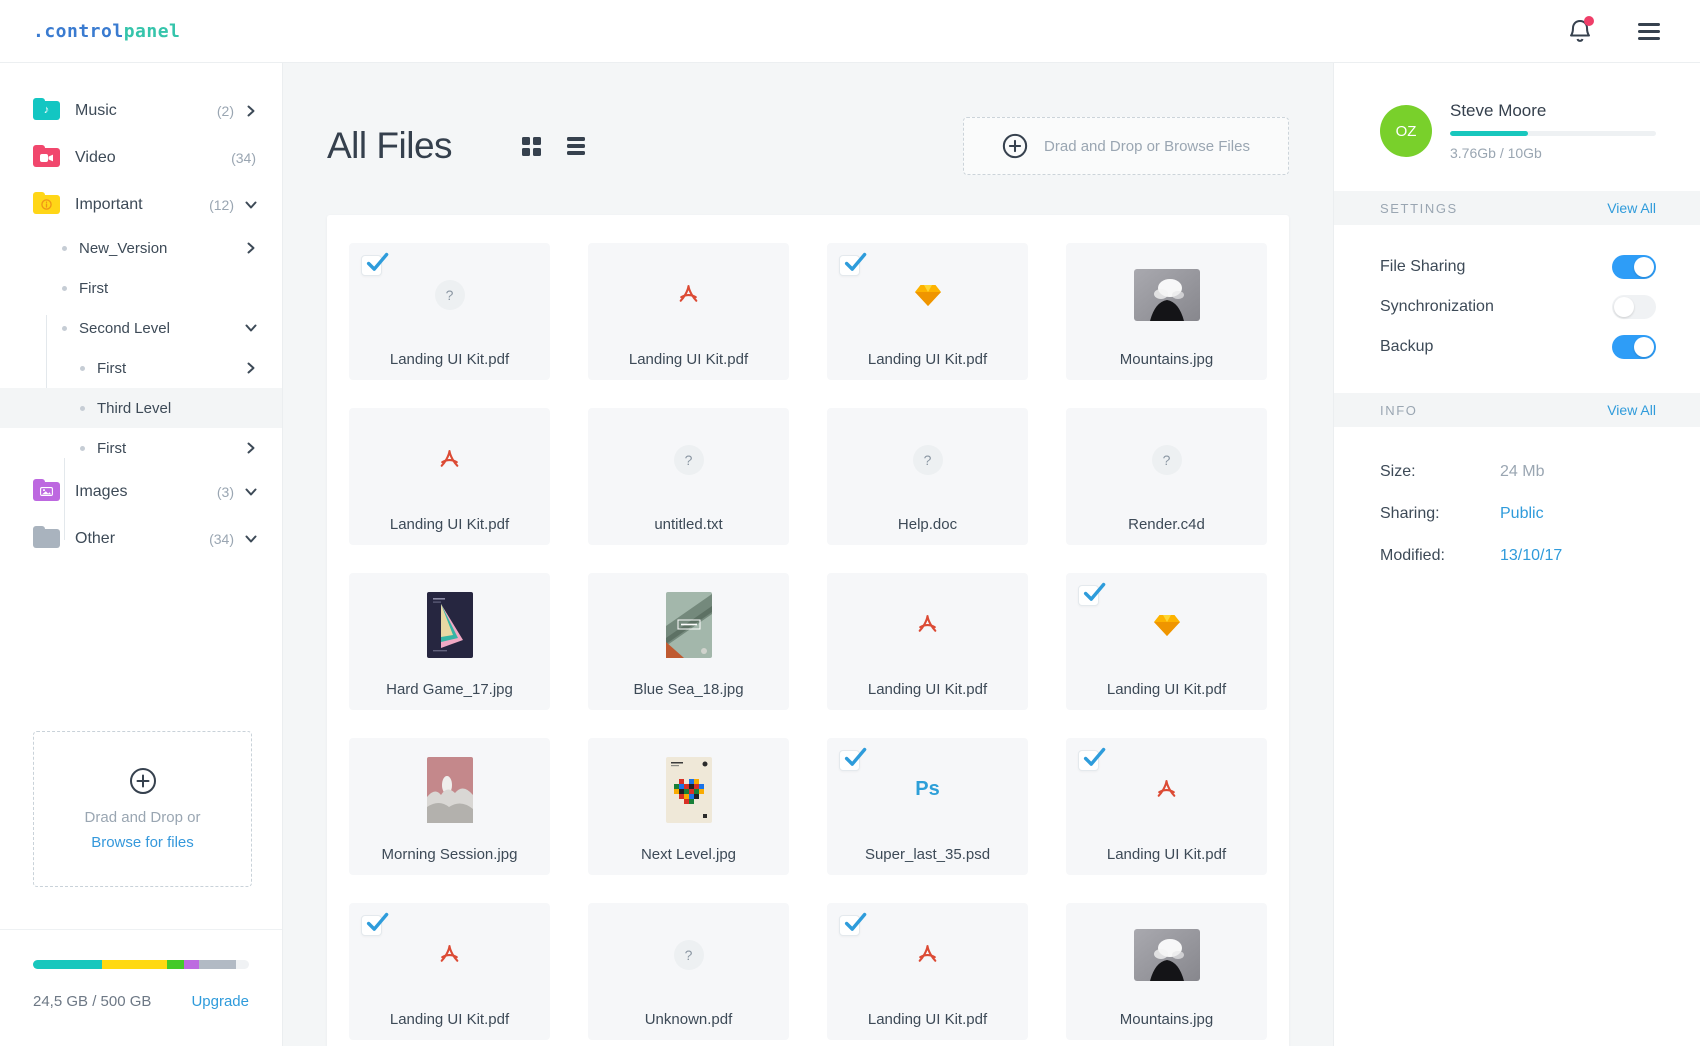 Image resolution: width=1700 pixels, height=1046 pixels. Describe the element at coordinates (1649, 31) in the screenshot. I see `hamburger-menu-icon` at that location.